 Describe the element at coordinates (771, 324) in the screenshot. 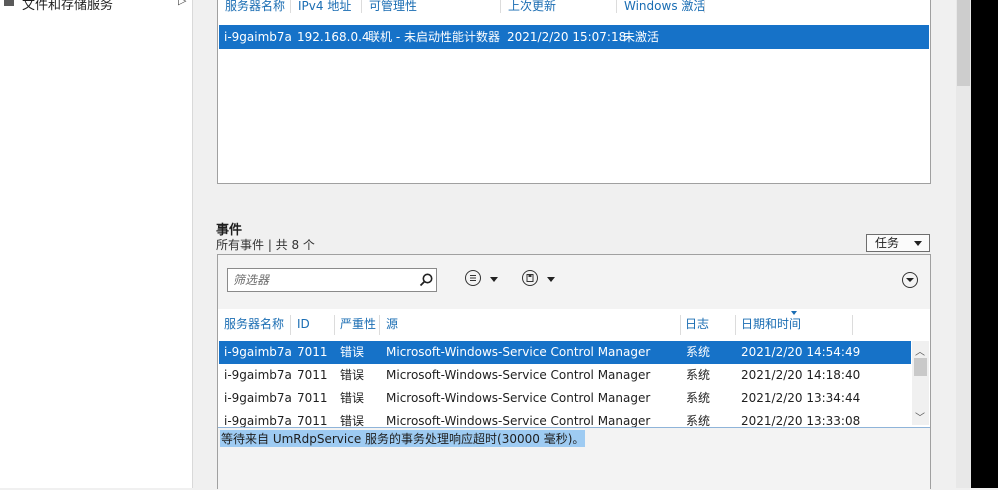

I see `column-header-date-time: 日期和时间` at that location.